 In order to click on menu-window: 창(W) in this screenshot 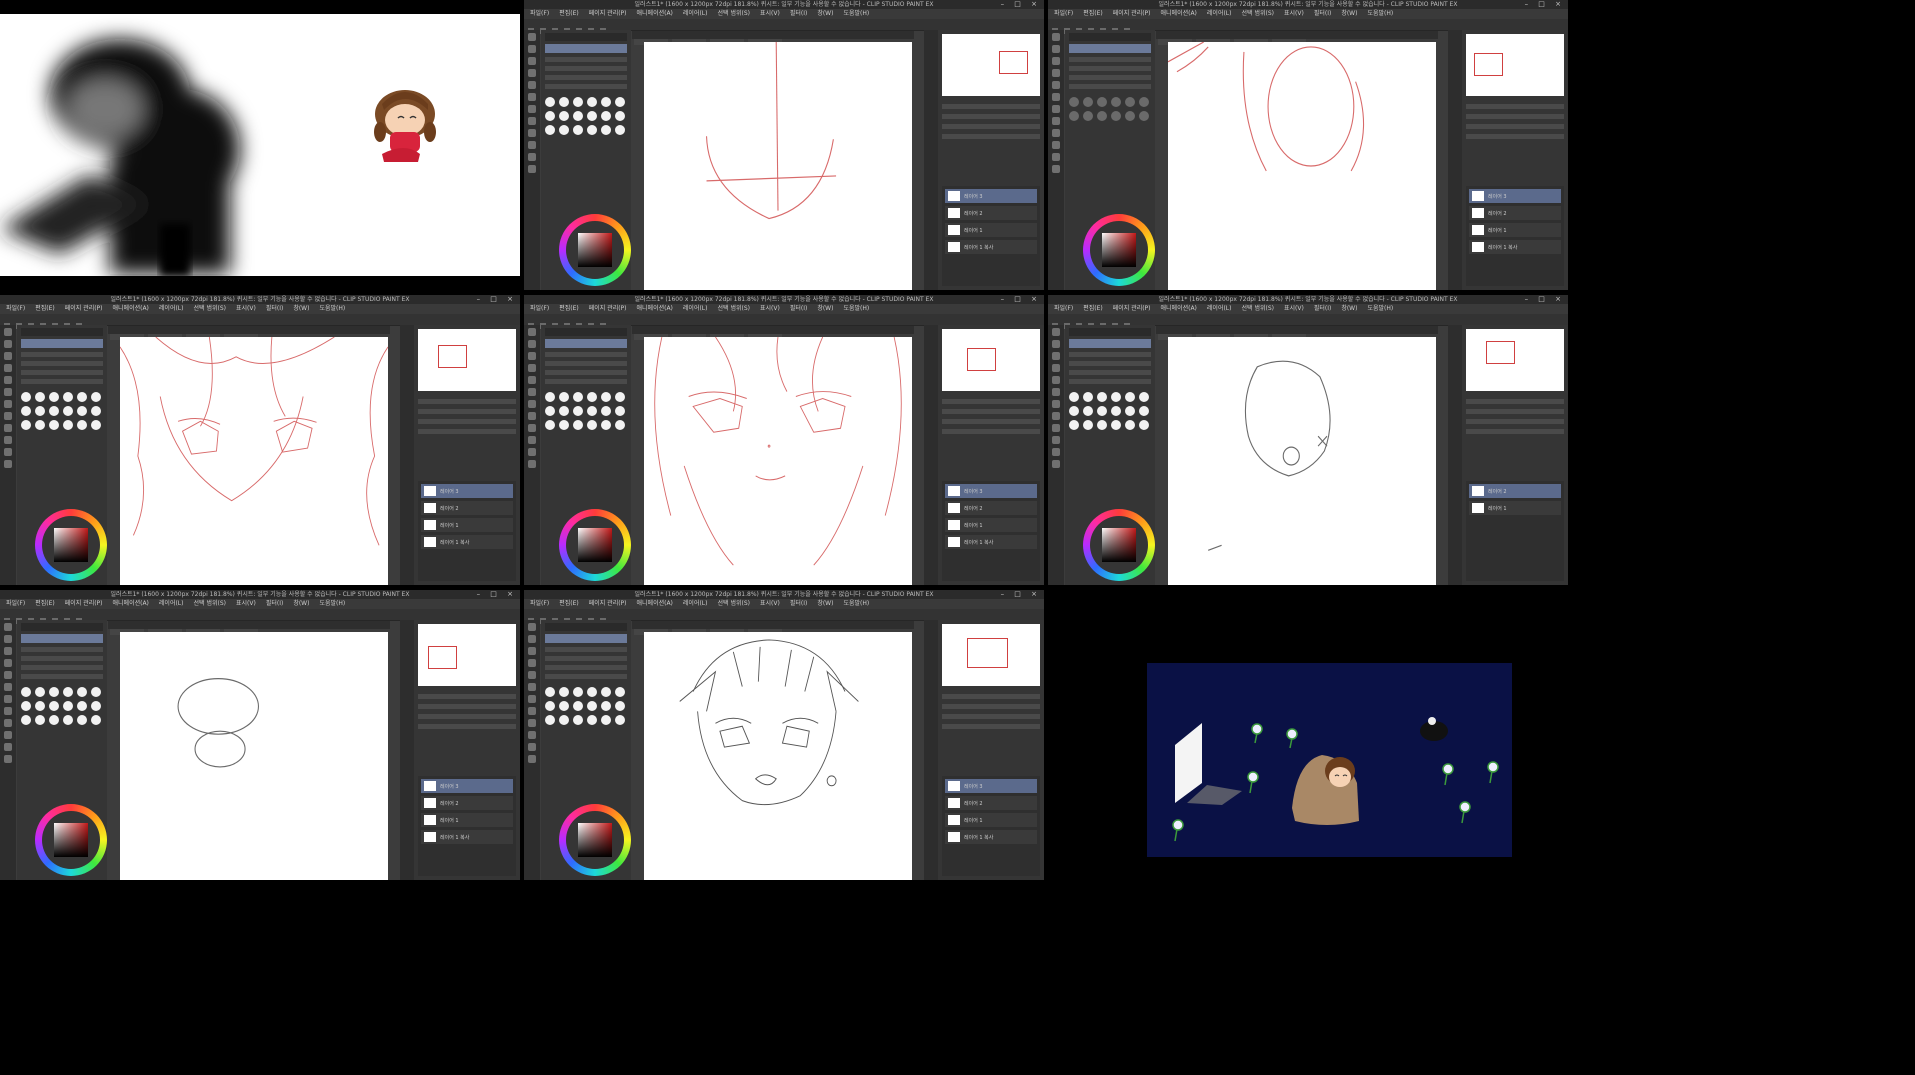, I will do `click(1349, 13)`.